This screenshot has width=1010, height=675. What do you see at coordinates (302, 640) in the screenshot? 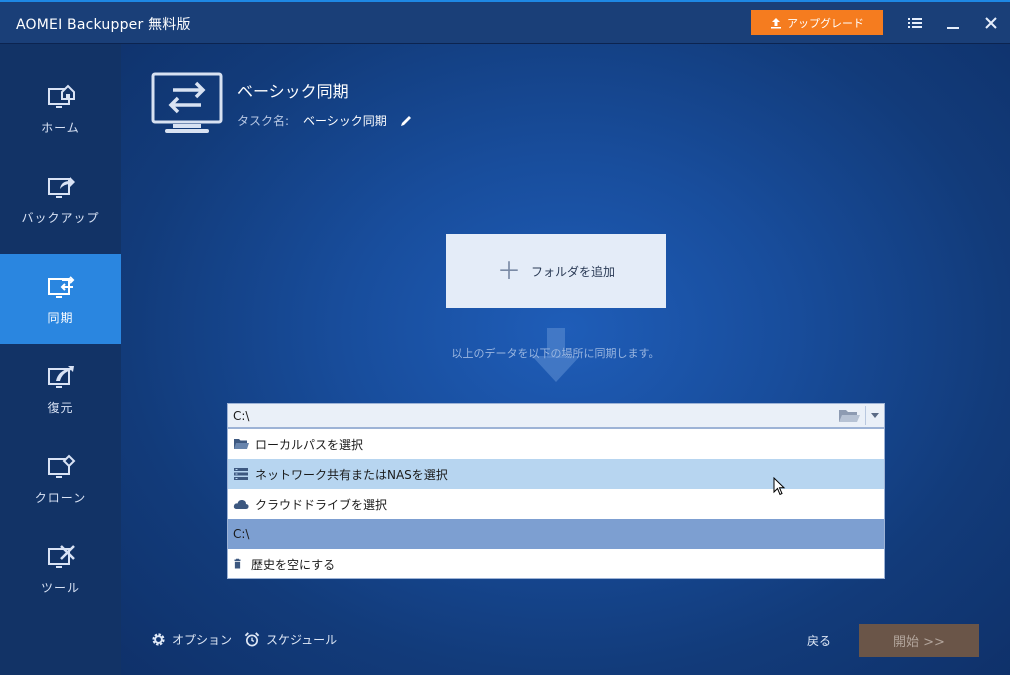
I see `schedule-label: スケジュール` at bounding box center [302, 640].